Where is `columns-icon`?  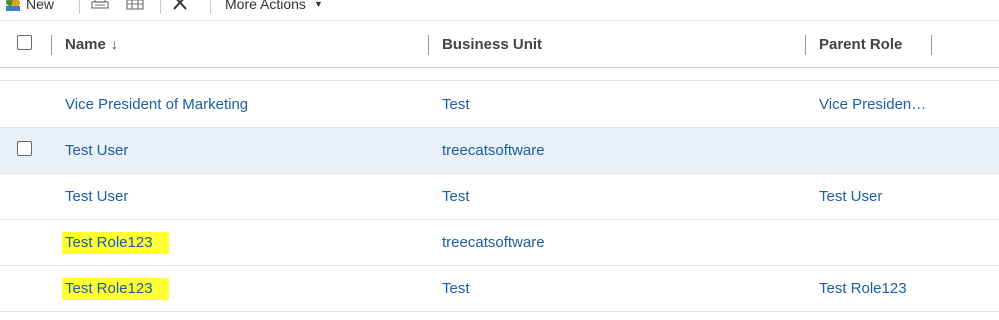
columns-icon is located at coordinates (135, 7).